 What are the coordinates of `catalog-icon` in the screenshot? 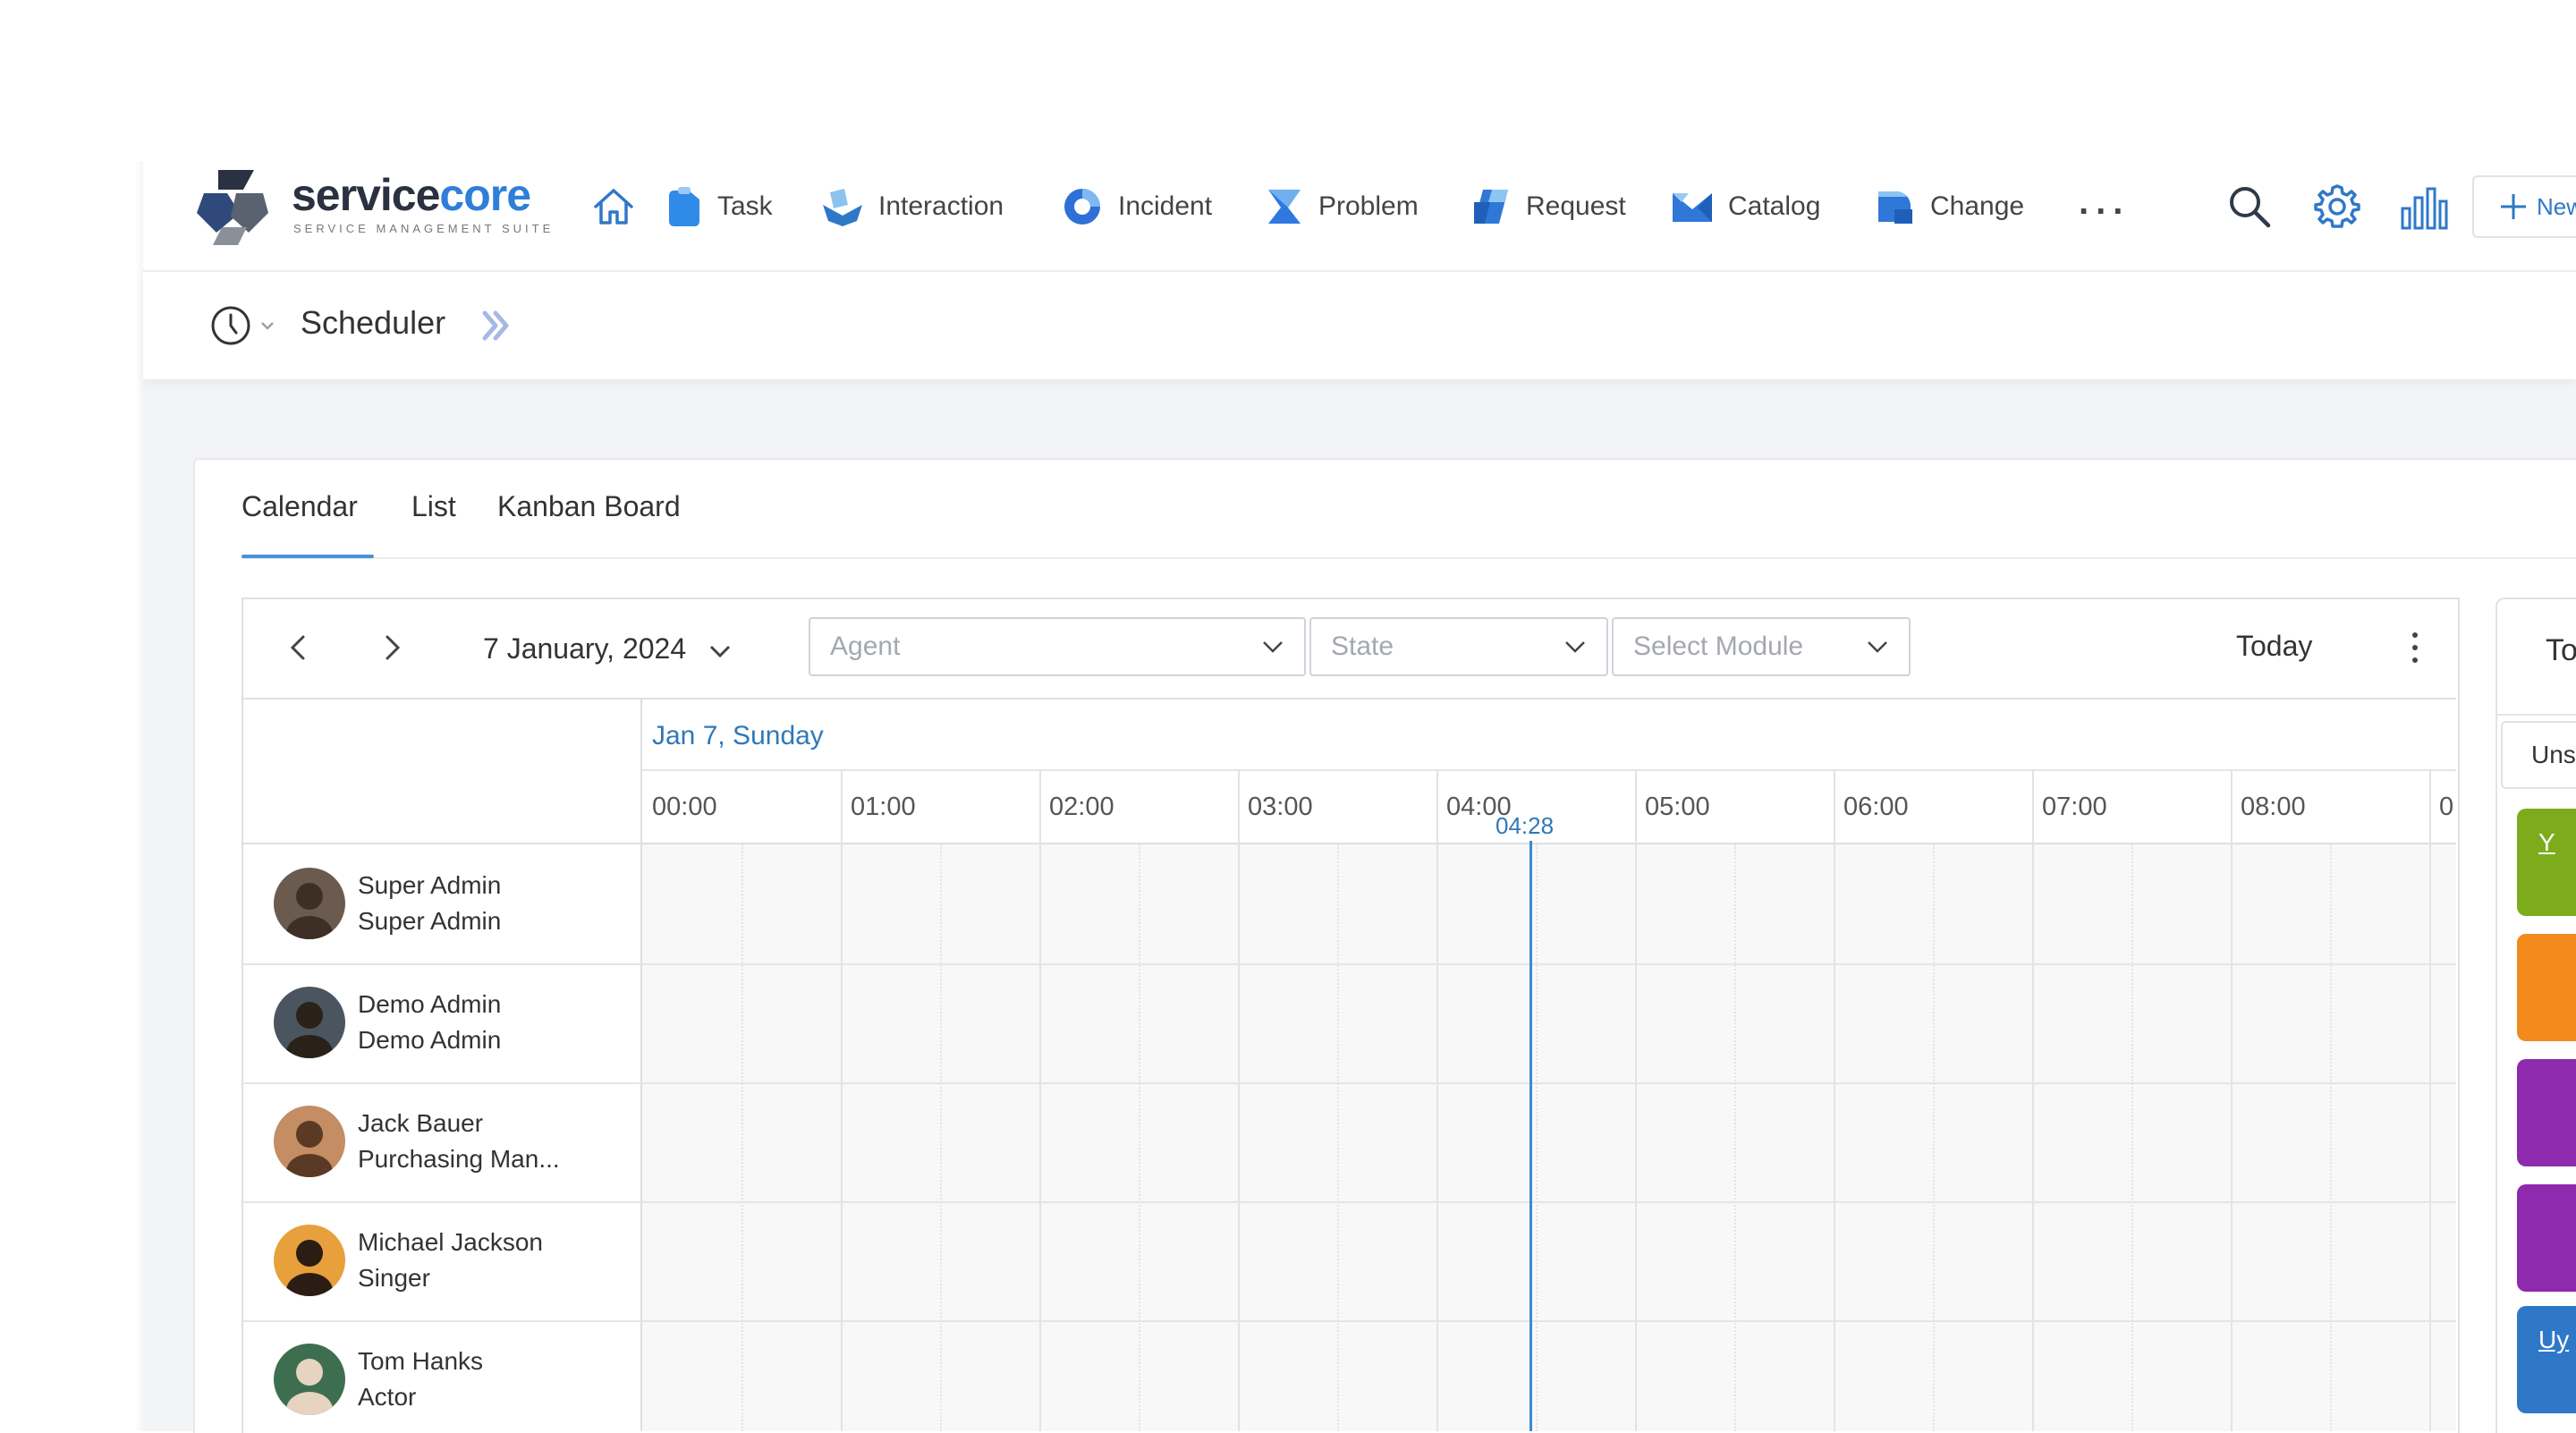 It's located at (1692, 207).